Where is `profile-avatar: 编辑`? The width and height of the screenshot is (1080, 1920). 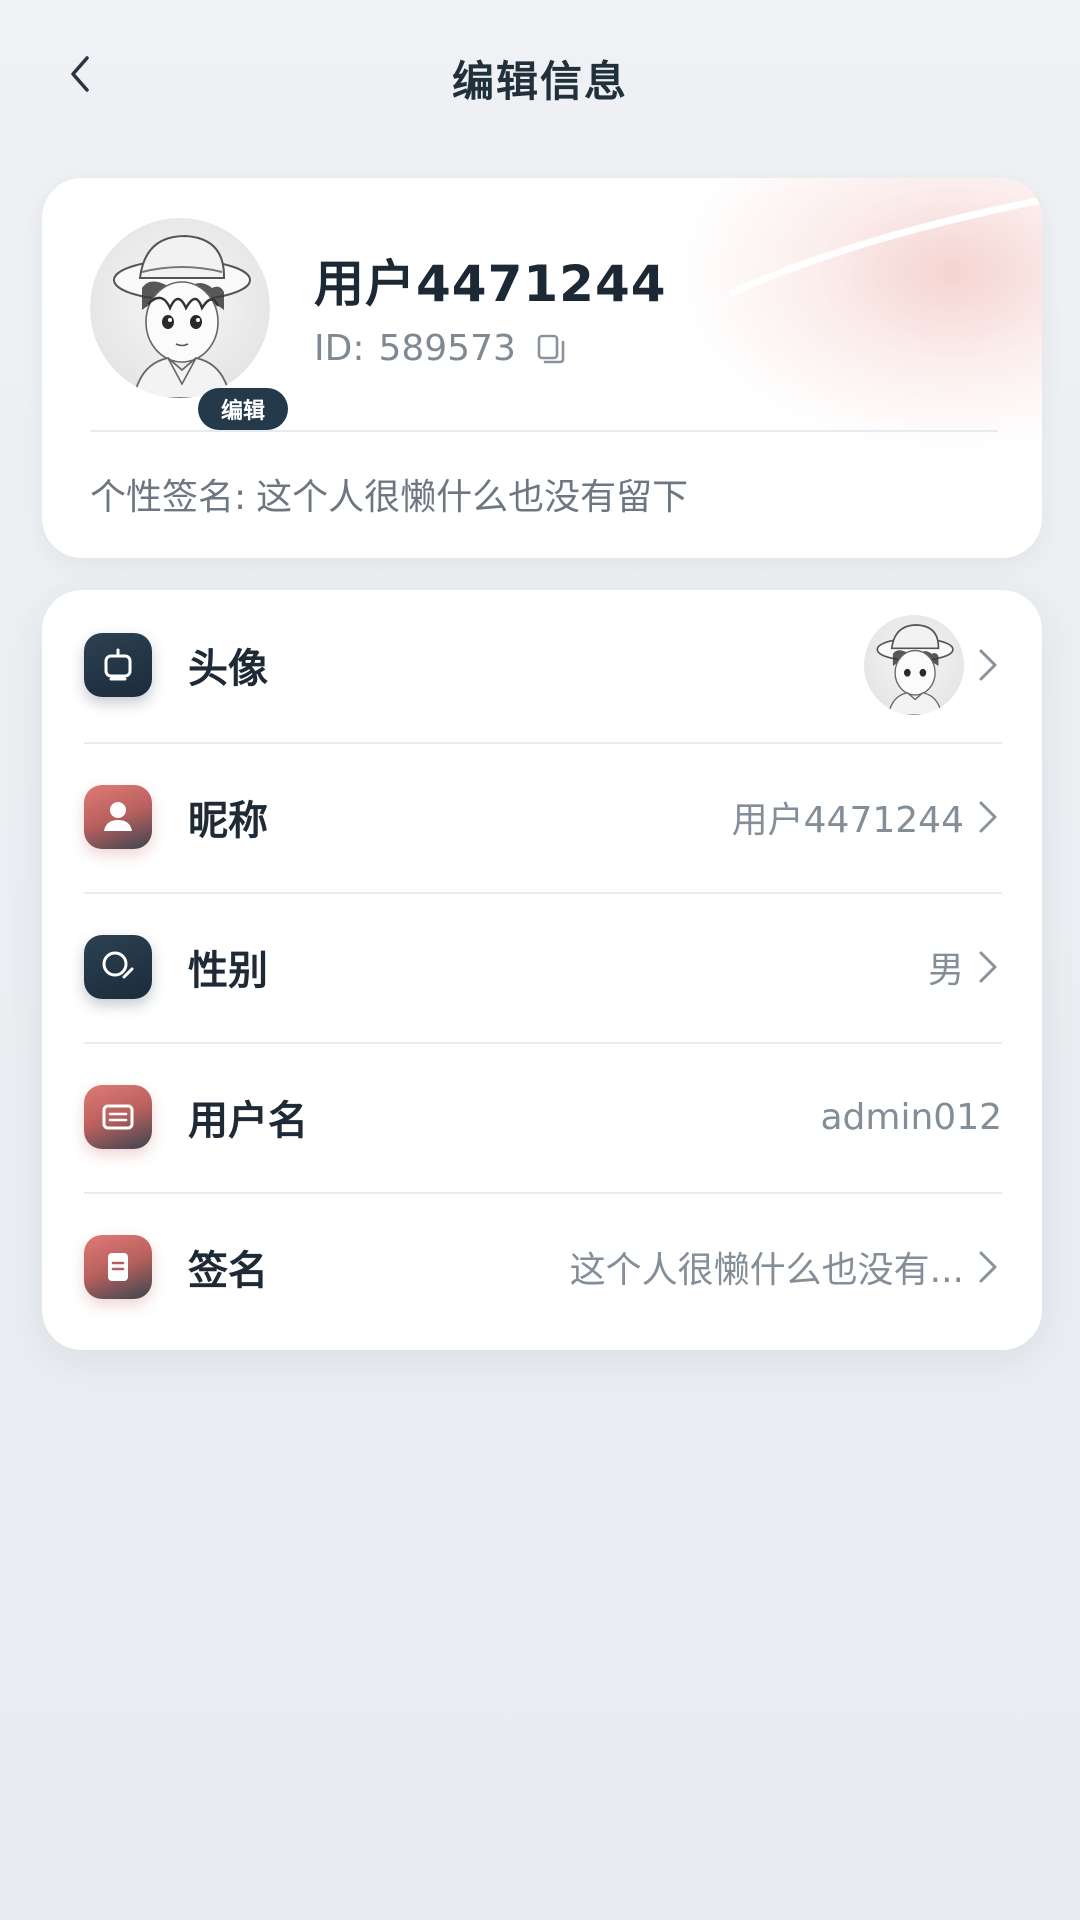 profile-avatar: 编辑 is located at coordinates (189, 324).